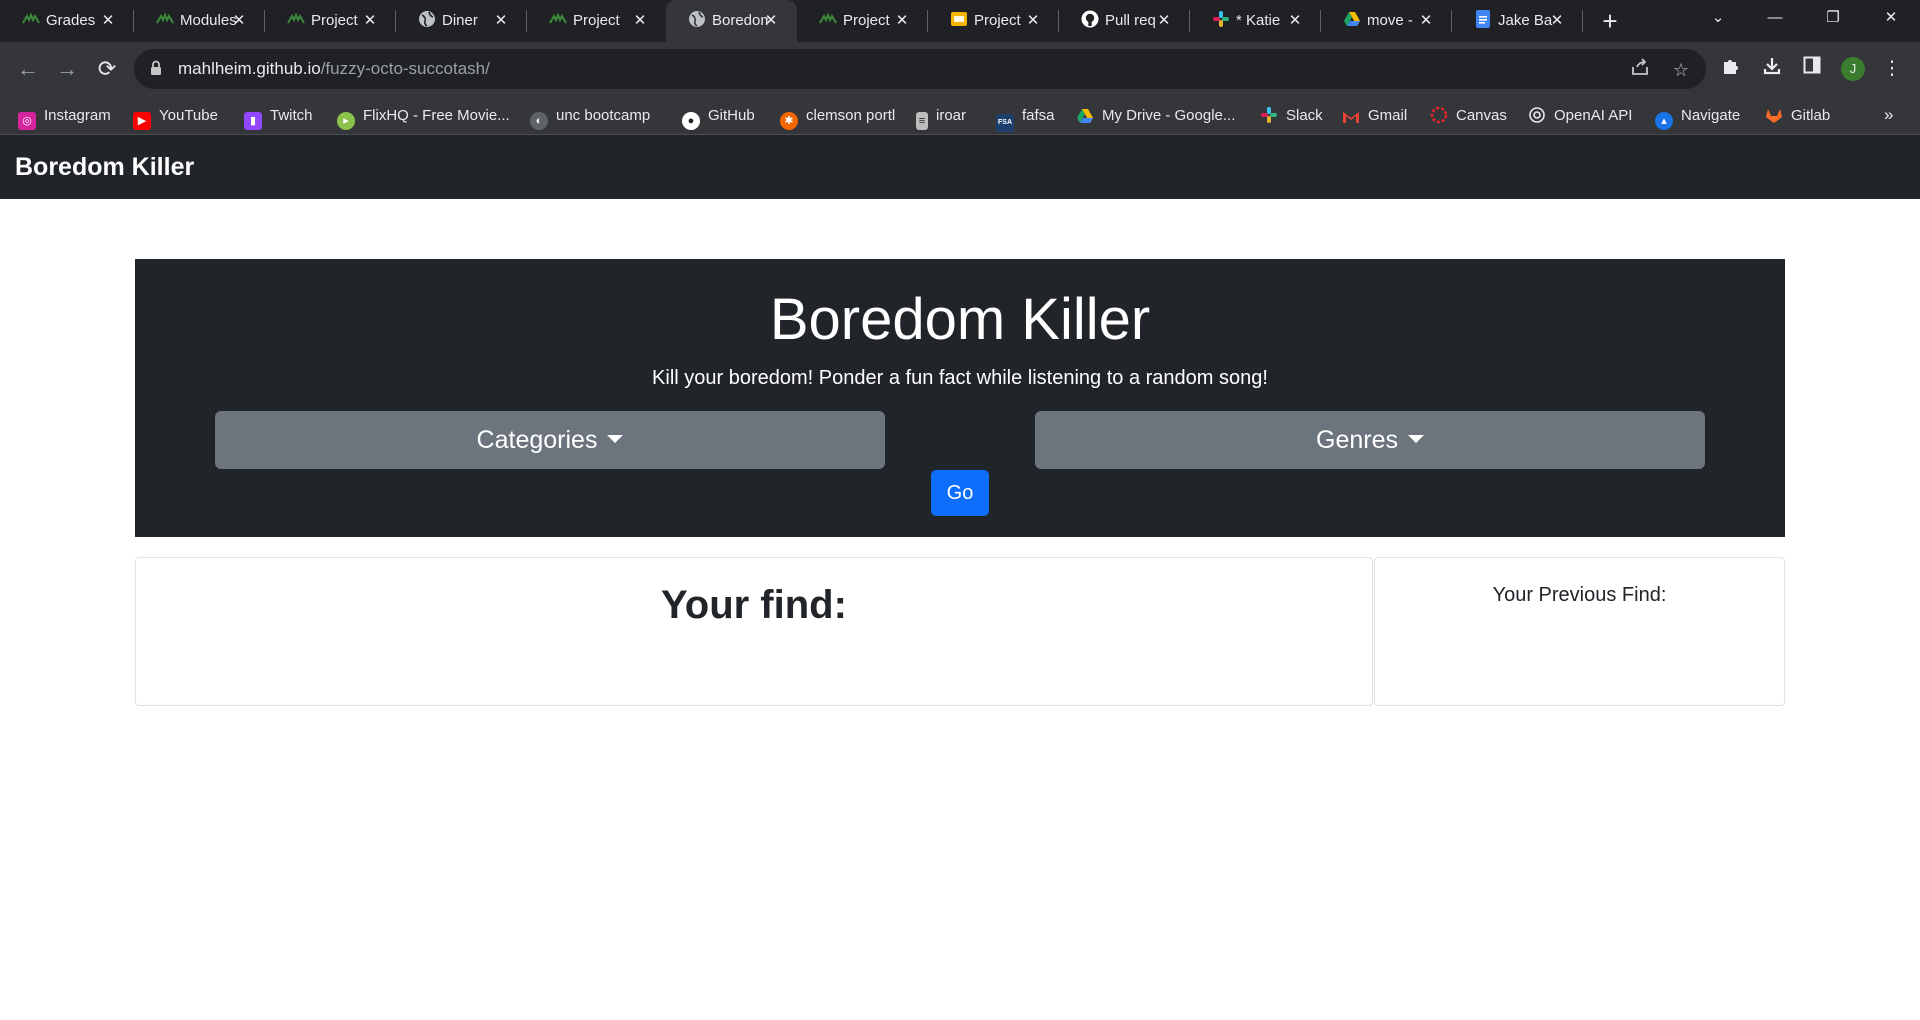  What do you see at coordinates (107, 69) in the screenshot?
I see `reload-icon: ⟳` at bounding box center [107, 69].